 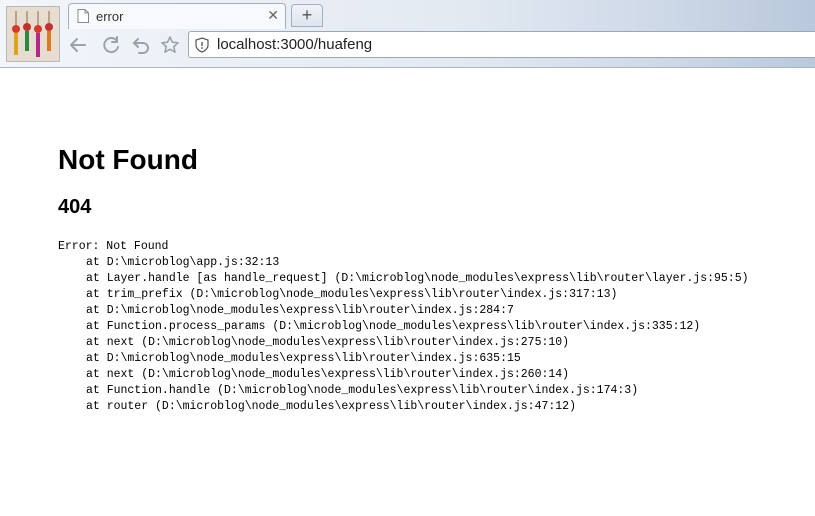 I want to click on shield-icon, so click(x=202, y=45).